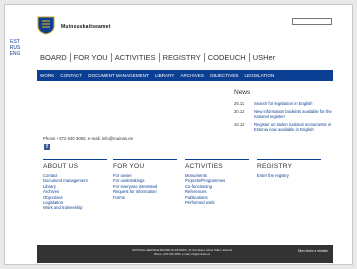 Image resolution: width=357 pixels, height=269 pixels. I want to click on footer-sites-link: Sites Make a mistake, so click(313, 251).